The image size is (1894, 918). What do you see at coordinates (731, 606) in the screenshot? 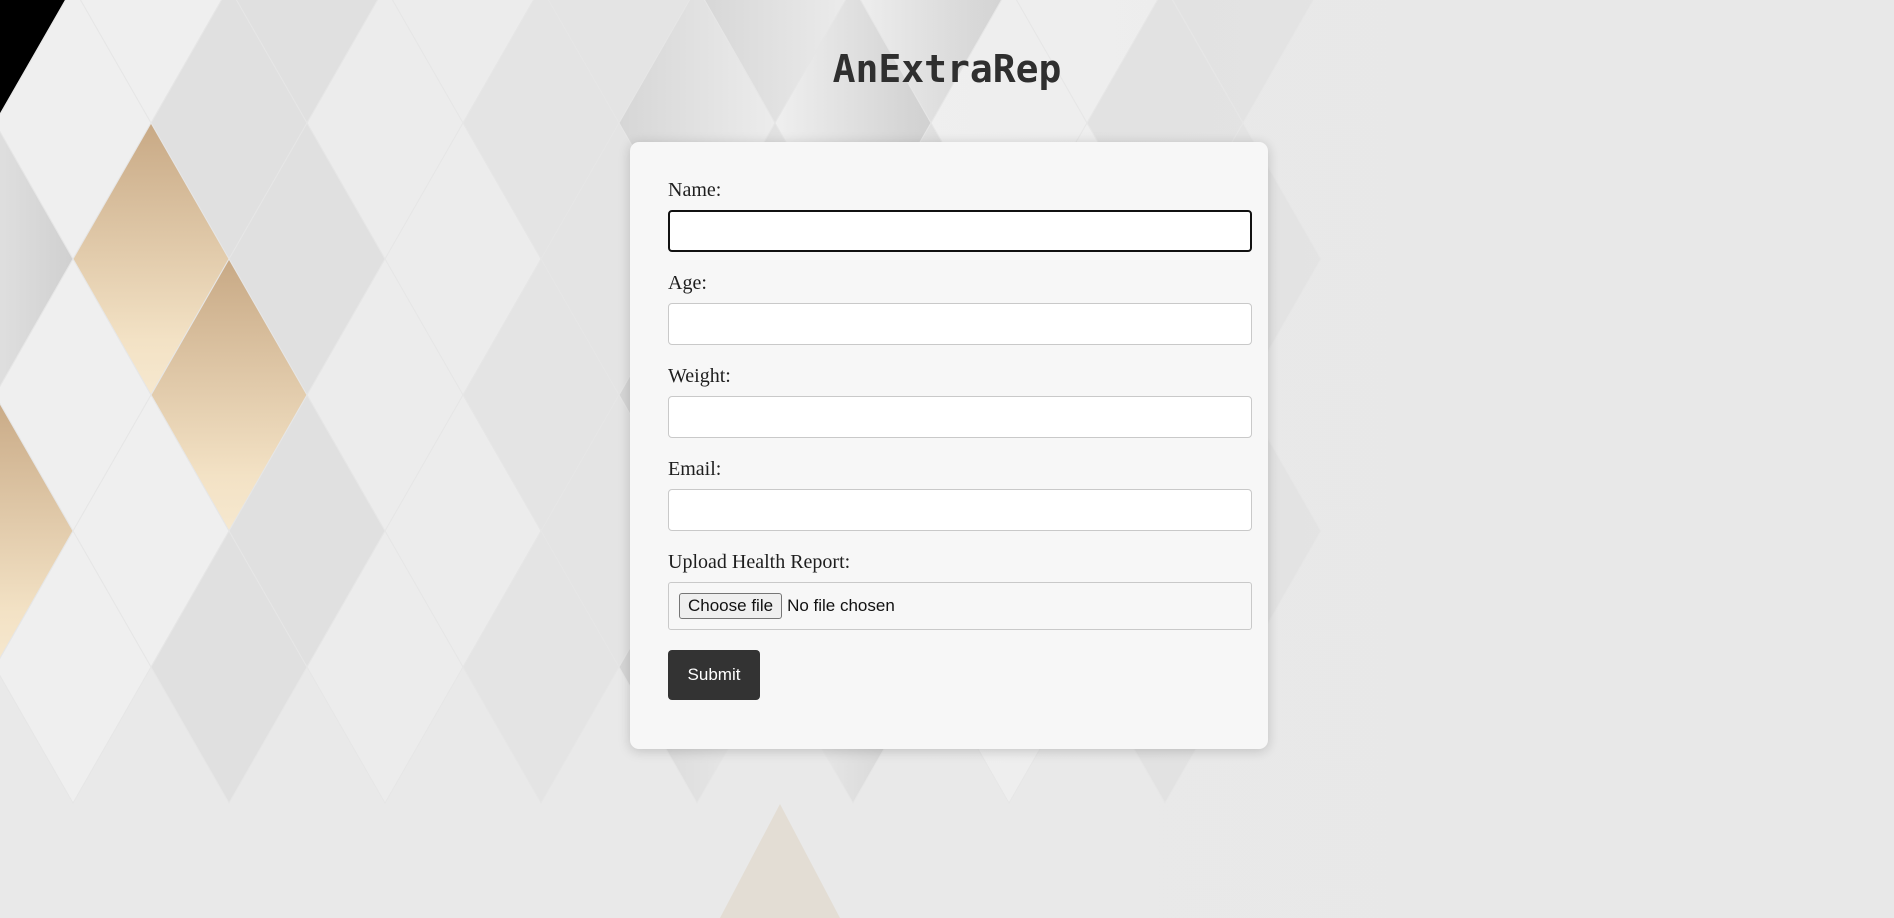
I see `choose-file-button: Choose file` at bounding box center [731, 606].